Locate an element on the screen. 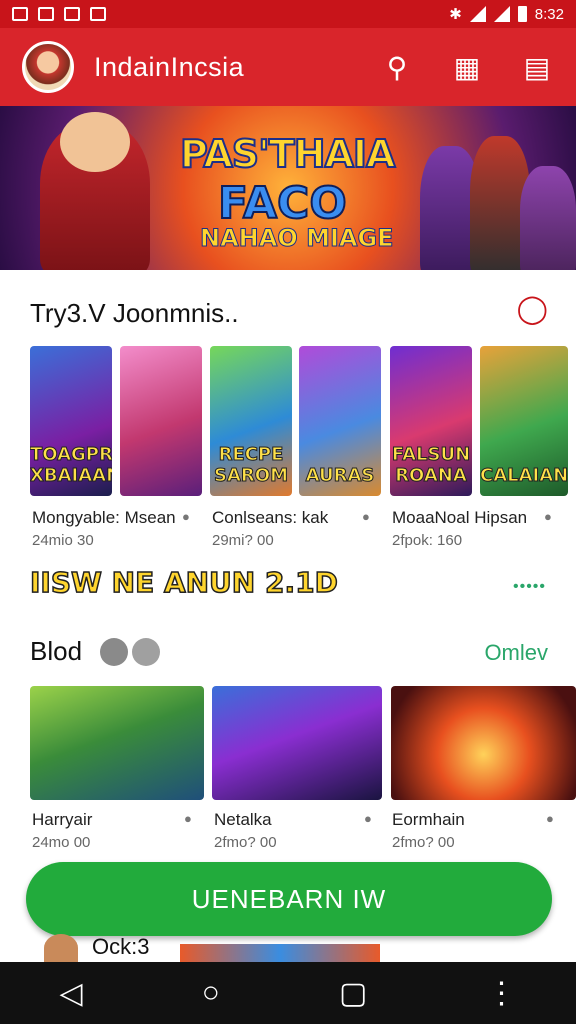 The width and height of the screenshot is (576, 1024). banner-title-line3: NAHAO MIAGE is located at coordinates (297, 238).